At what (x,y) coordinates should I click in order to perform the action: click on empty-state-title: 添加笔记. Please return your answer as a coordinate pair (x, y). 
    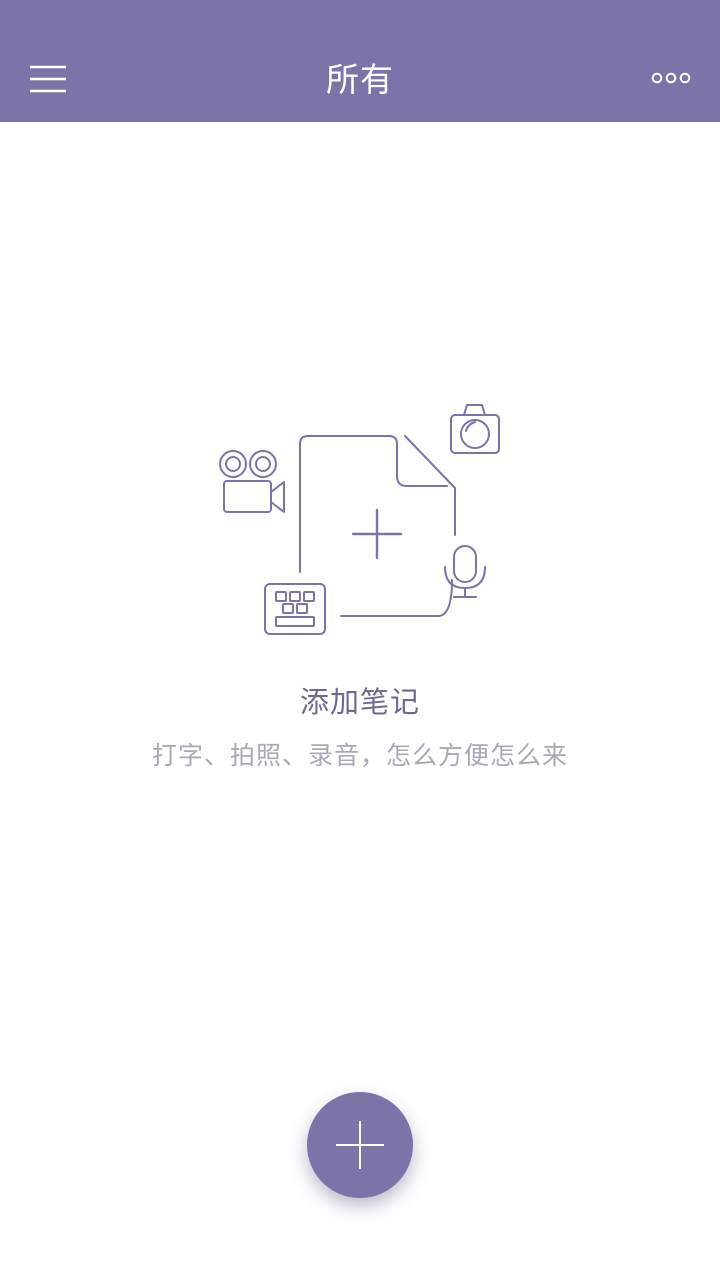
    Looking at the image, I should click on (359, 702).